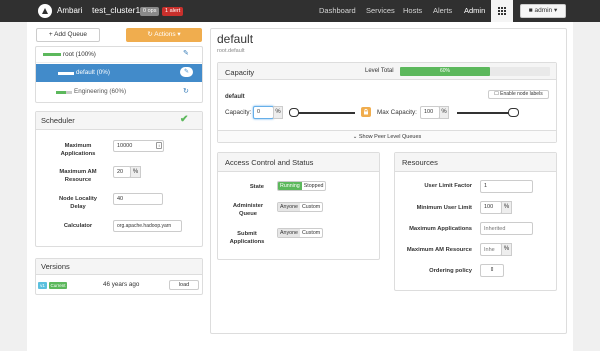 The height and width of the screenshot is (351, 600). Describe the element at coordinates (506, 207) in the screenshot. I see `minimum-user-limit-percent-addon: %` at that location.